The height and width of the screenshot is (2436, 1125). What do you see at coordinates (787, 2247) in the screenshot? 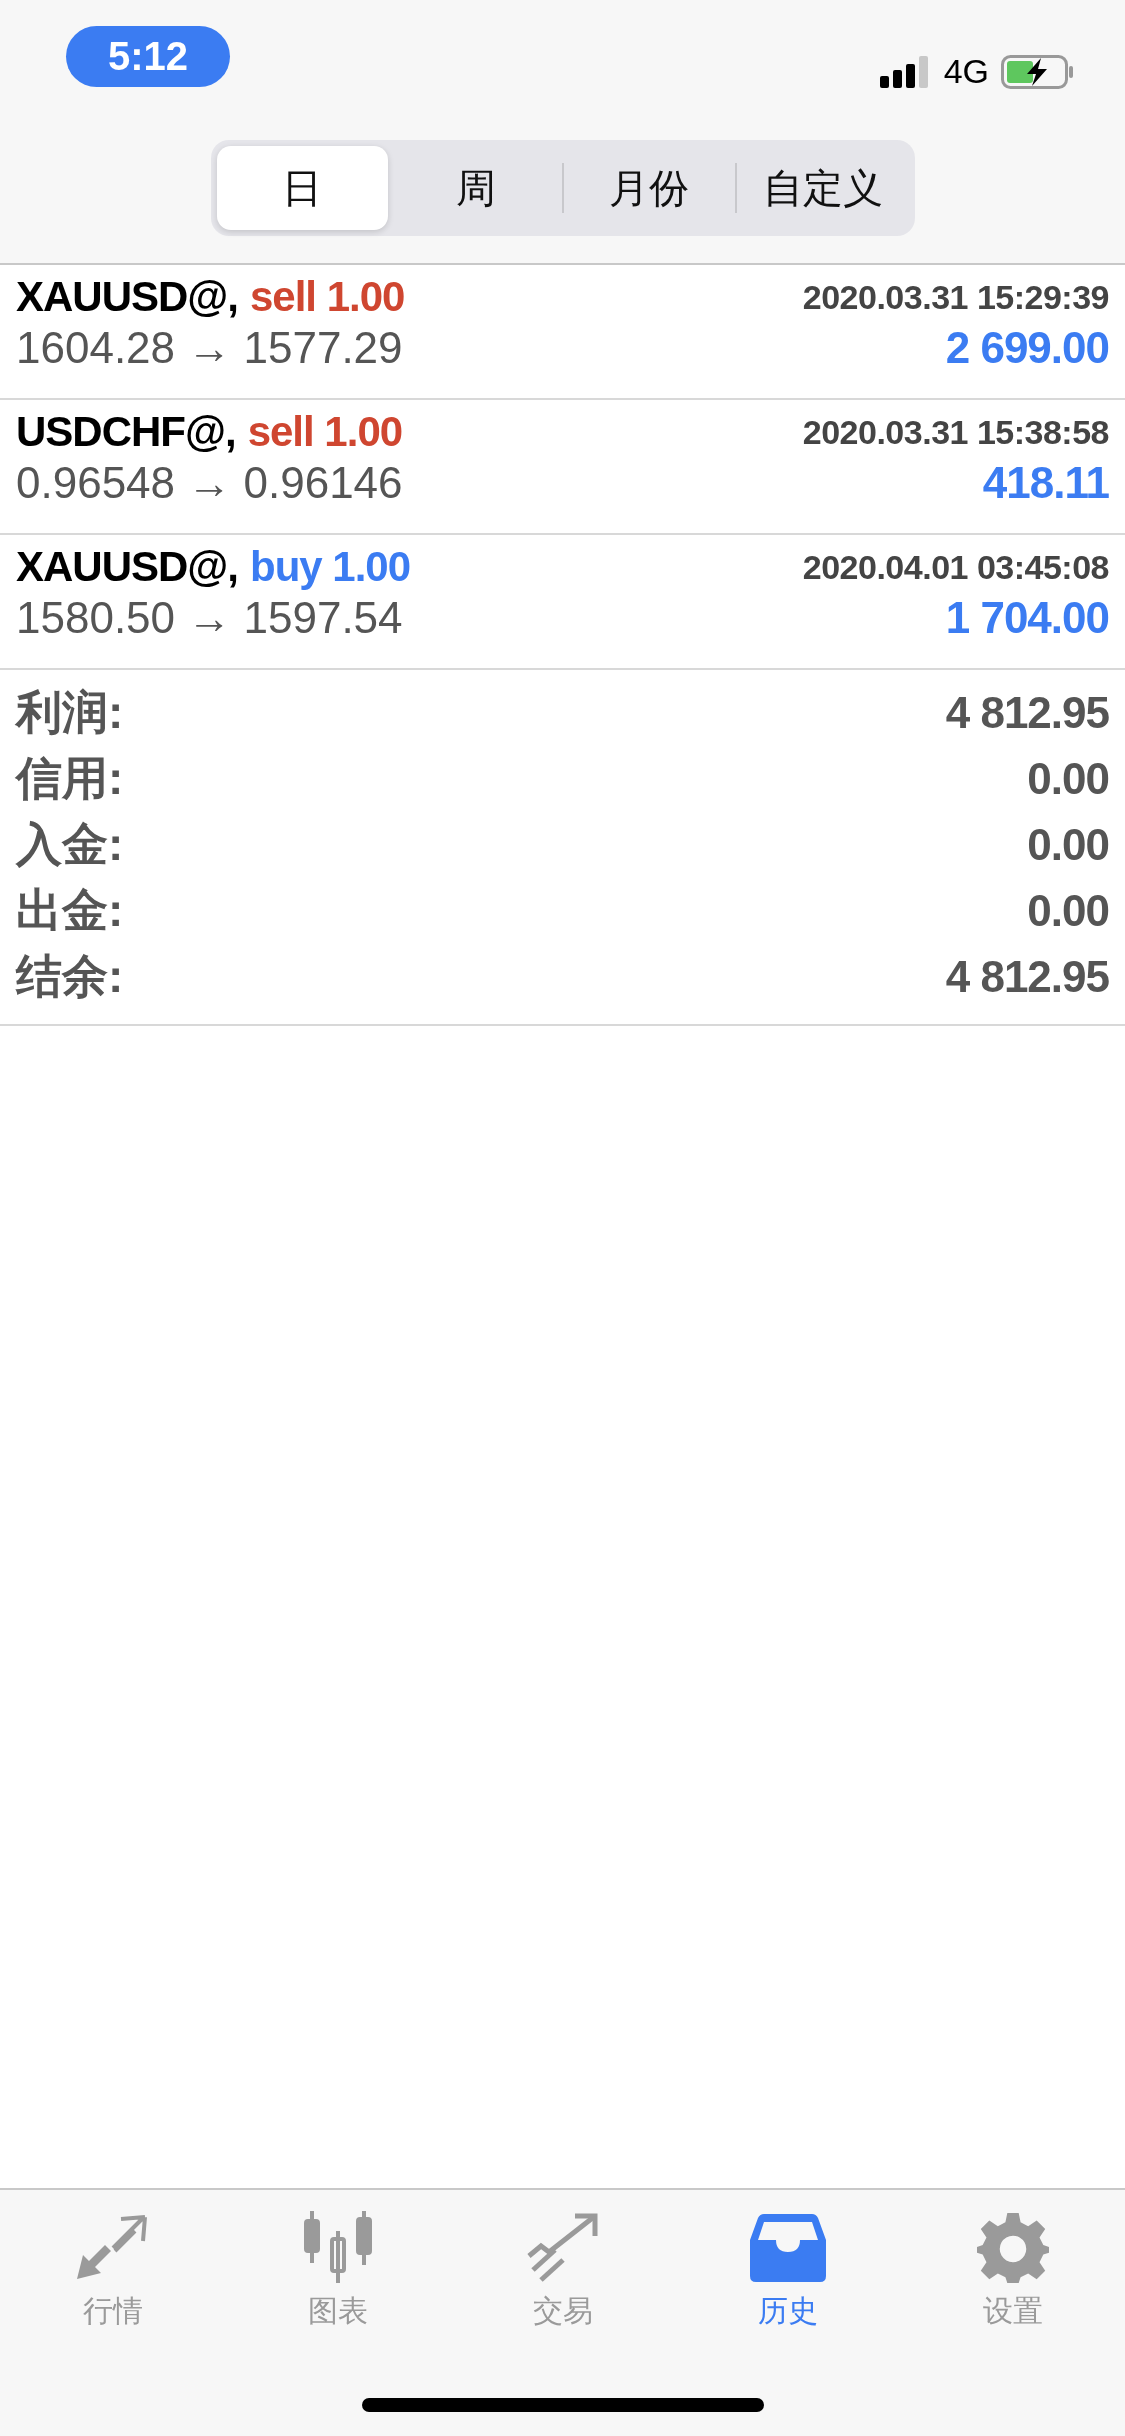
I see `inbox-icon` at bounding box center [787, 2247].